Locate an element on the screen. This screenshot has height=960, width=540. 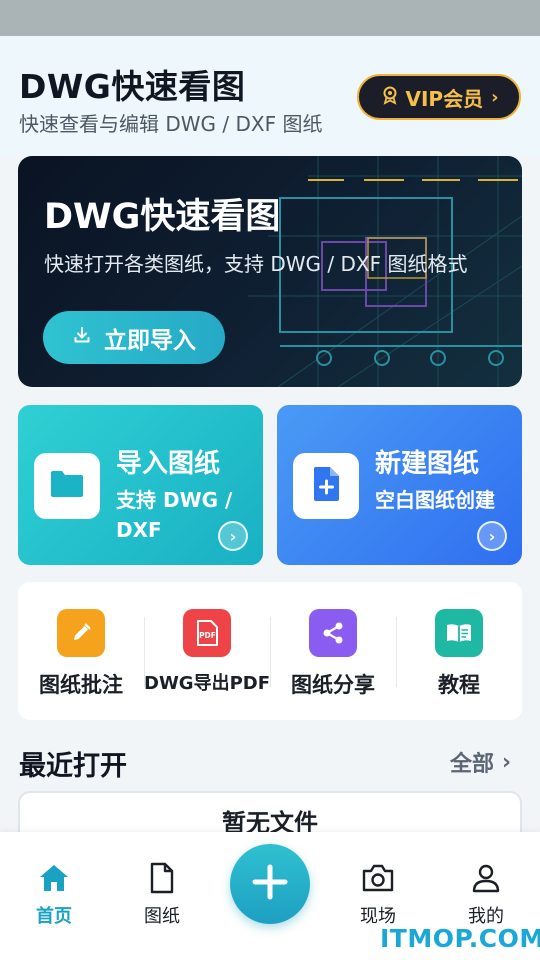
tools-panel: 图纸批注 PDF DWG导出PDF 图纸分享 教程 is located at coordinates (270, 651).